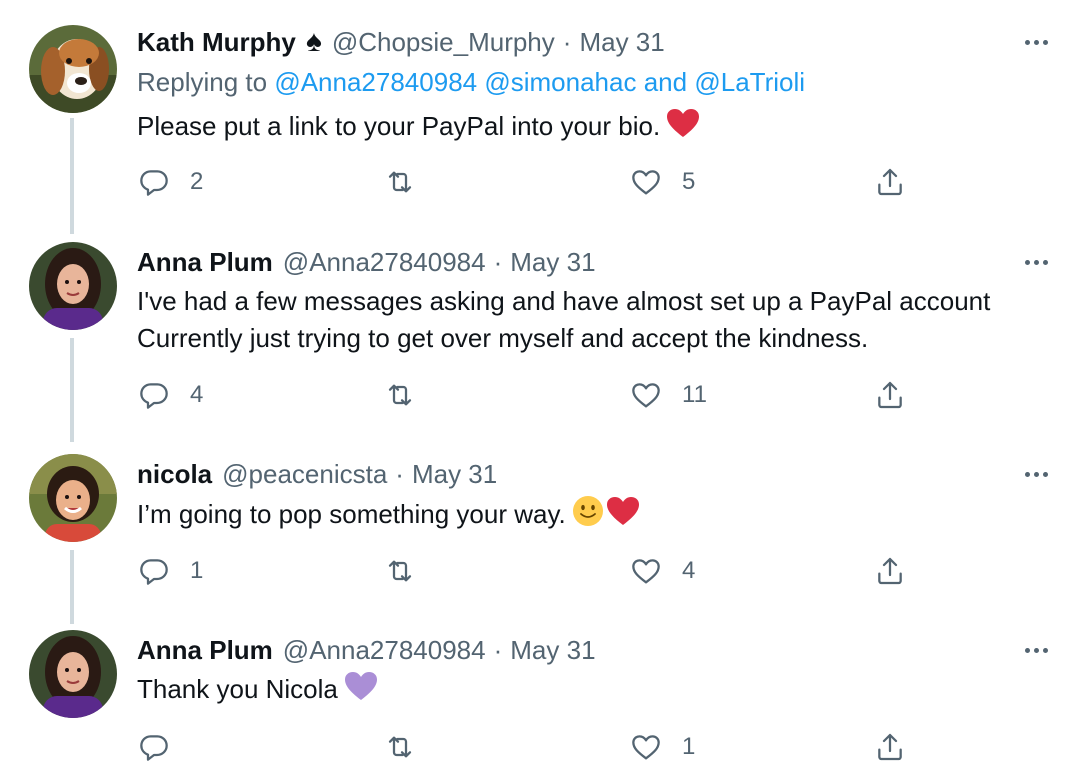 This screenshot has width=1080, height=781. Describe the element at coordinates (237, 689) in the screenshot. I see `tweet-text-line: Thank you Nicola` at that location.